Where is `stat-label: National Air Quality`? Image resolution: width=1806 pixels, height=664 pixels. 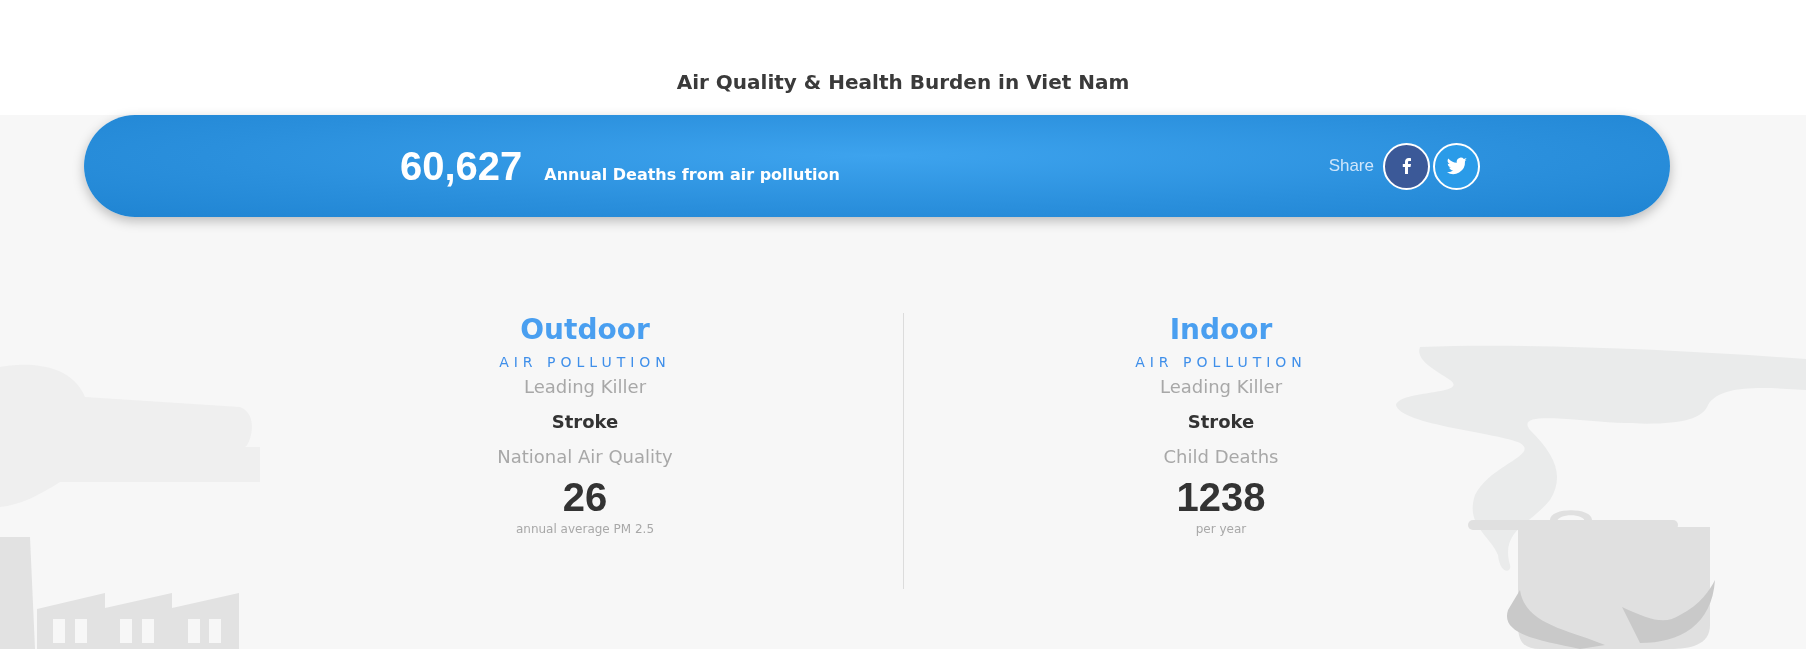 stat-label: National Air Quality is located at coordinates (585, 456).